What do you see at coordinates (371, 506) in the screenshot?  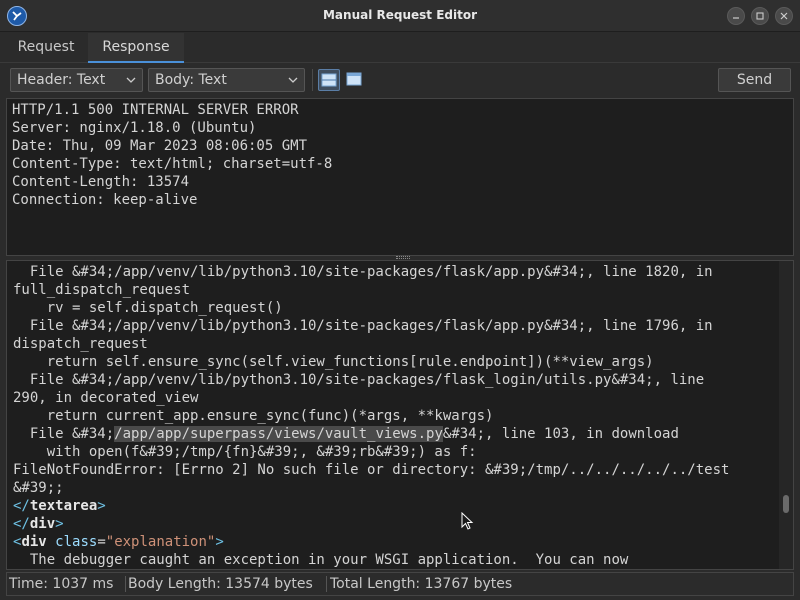 I see `body-line: </textarea>` at bounding box center [371, 506].